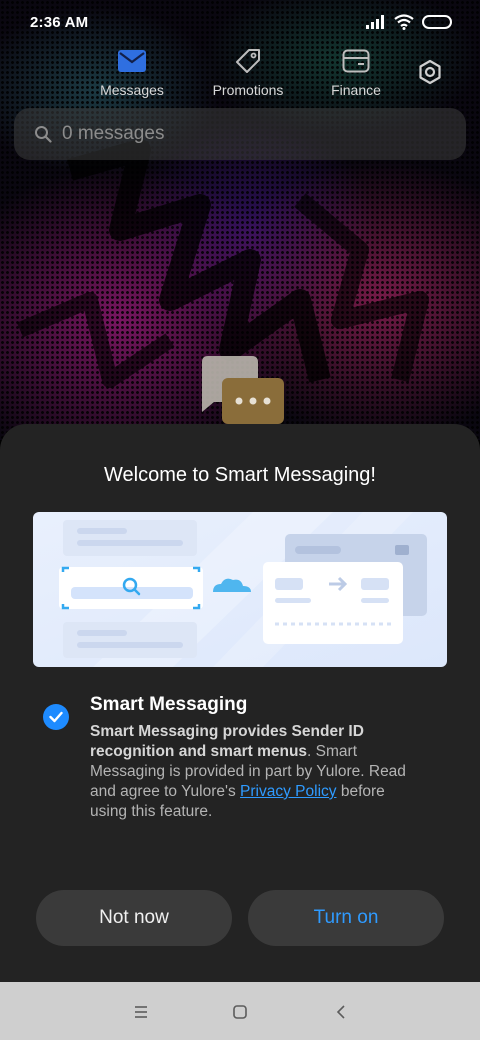  I want to click on tab-finance: Finance, so click(356, 71).